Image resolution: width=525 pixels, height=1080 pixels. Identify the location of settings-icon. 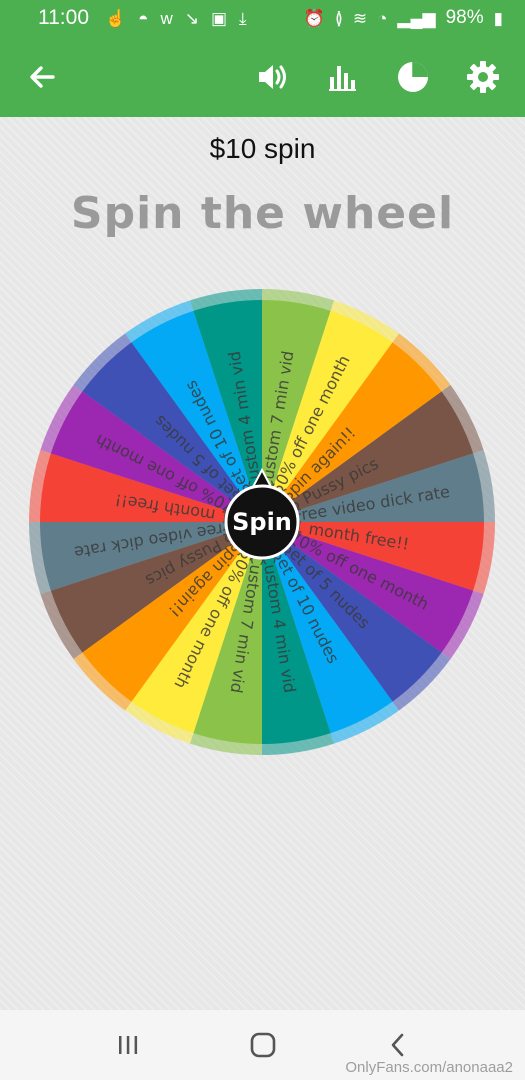
(483, 76).